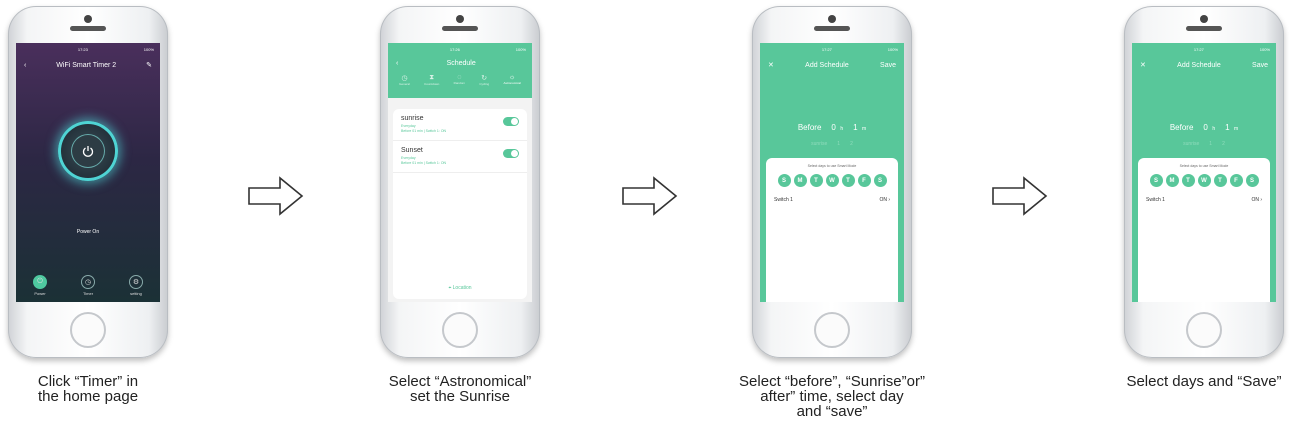  I want to click on caption-3-line-3: and “save”, so click(832, 411).